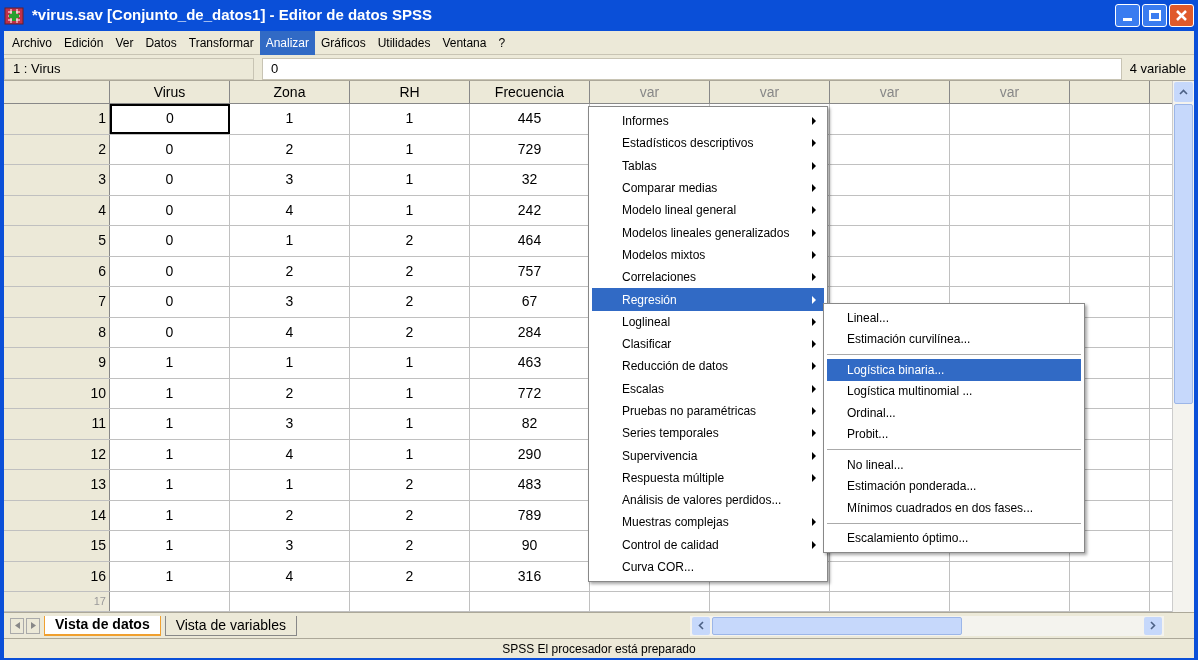 The image size is (1198, 660). Describe the element at coordinates (708, 522) in the screenshot. I see `menu-item: Muestras complejas` at that location.